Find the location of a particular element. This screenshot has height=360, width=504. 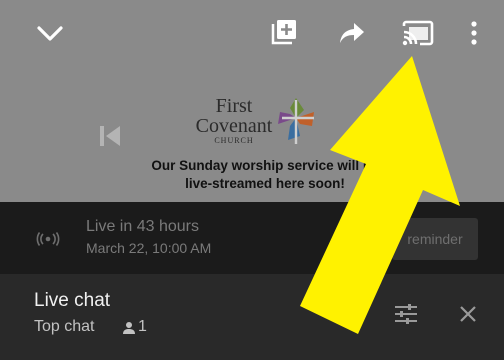

church-logo-text: First Covenant CHURCH is located at coordinates (234, 121).